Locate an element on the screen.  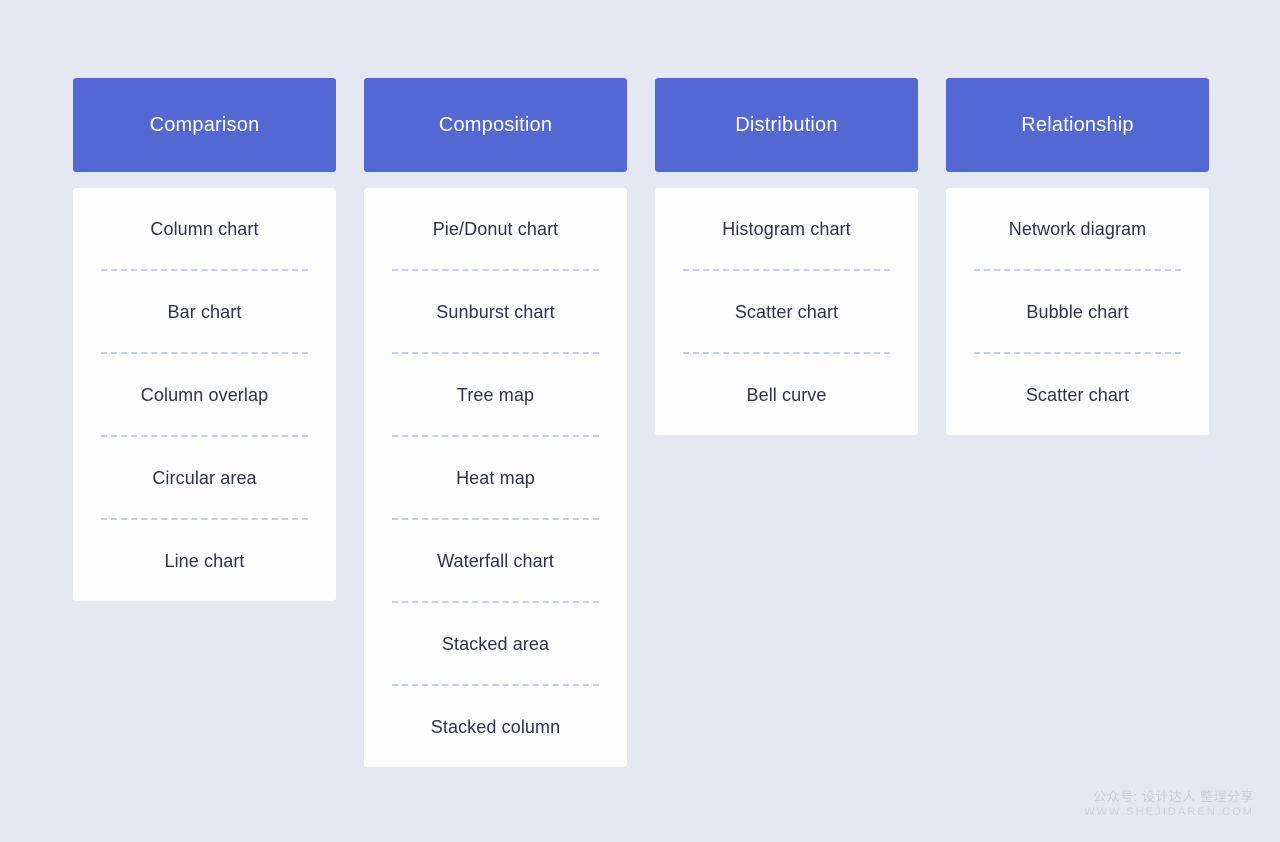
chart-type-label: Circular area is located at coordinates (204, 477).